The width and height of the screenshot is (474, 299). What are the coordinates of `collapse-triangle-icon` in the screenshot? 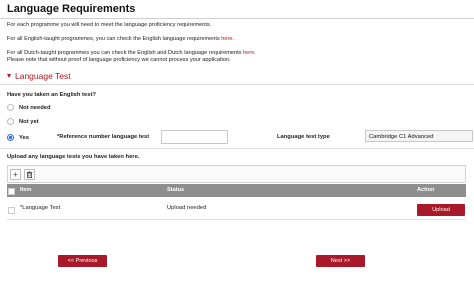 It's located at (9, 76).